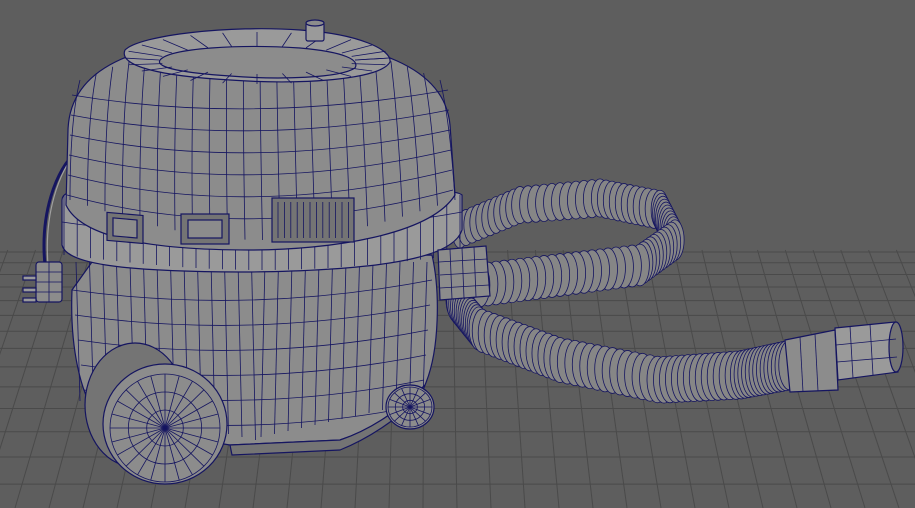  What do you see at coordinates (315, 30) in the screenshot?
I see `lid-knob` at bounding box center [315, 30].